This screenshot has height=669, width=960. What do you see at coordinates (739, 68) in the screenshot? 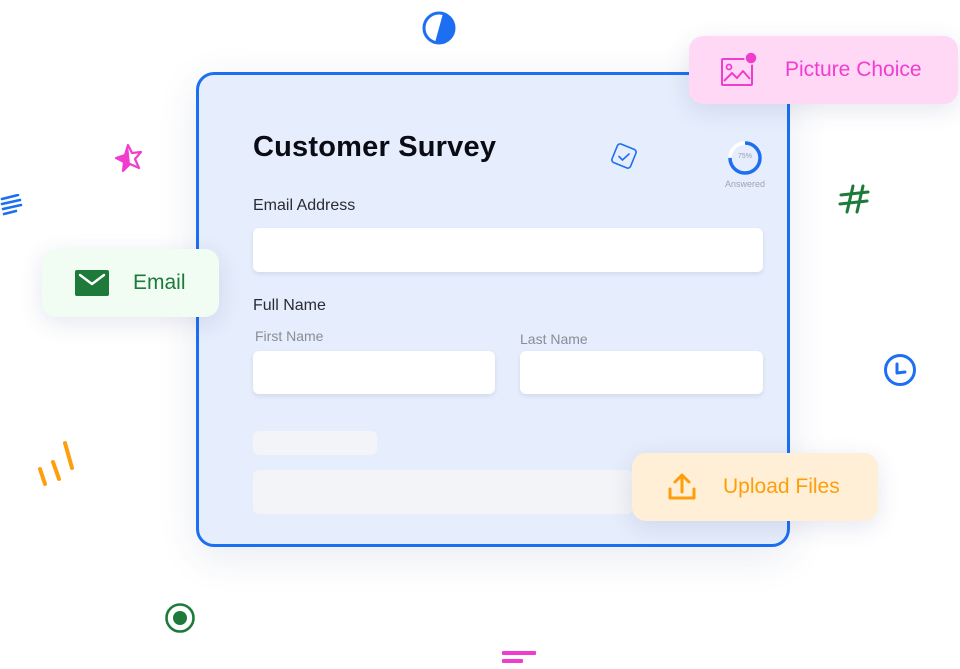
I see `image-icon` at bounding box center [739, 68].